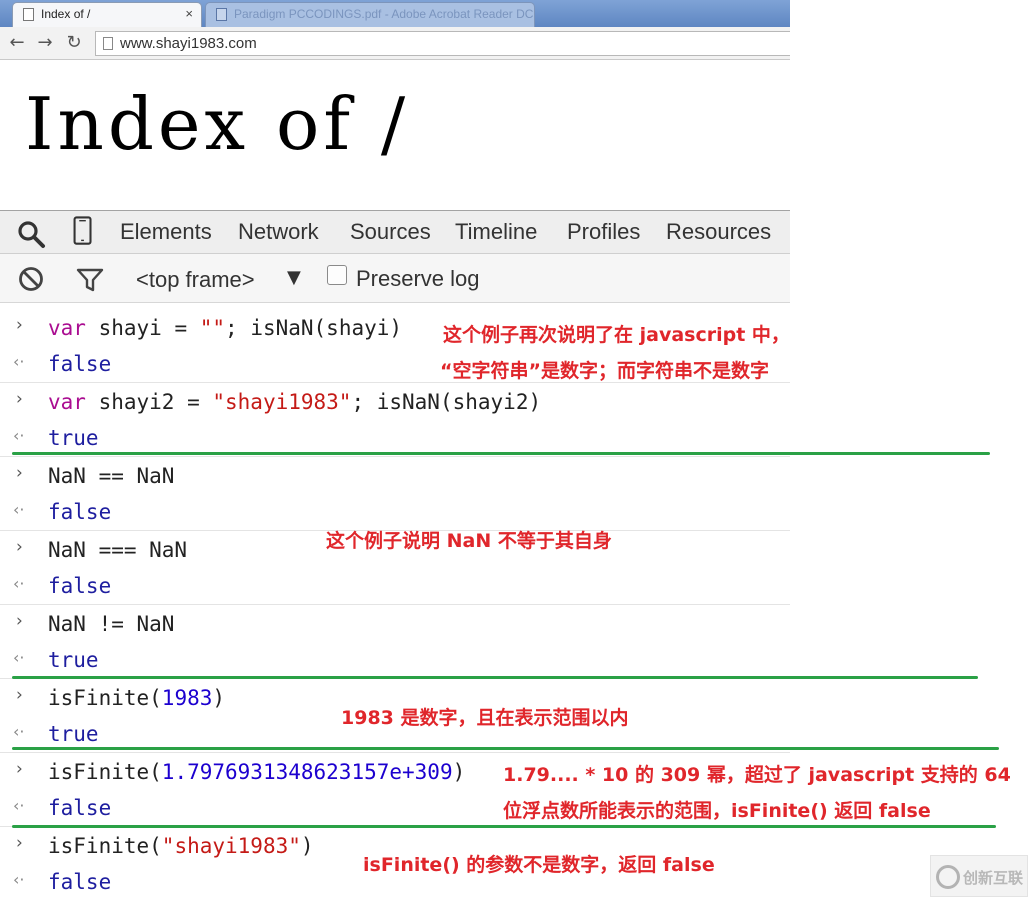  What do you see at coordinates (195, 280) in the screenshot?
I see `frame-select: <top frame>` at bounding box center [195, 280].